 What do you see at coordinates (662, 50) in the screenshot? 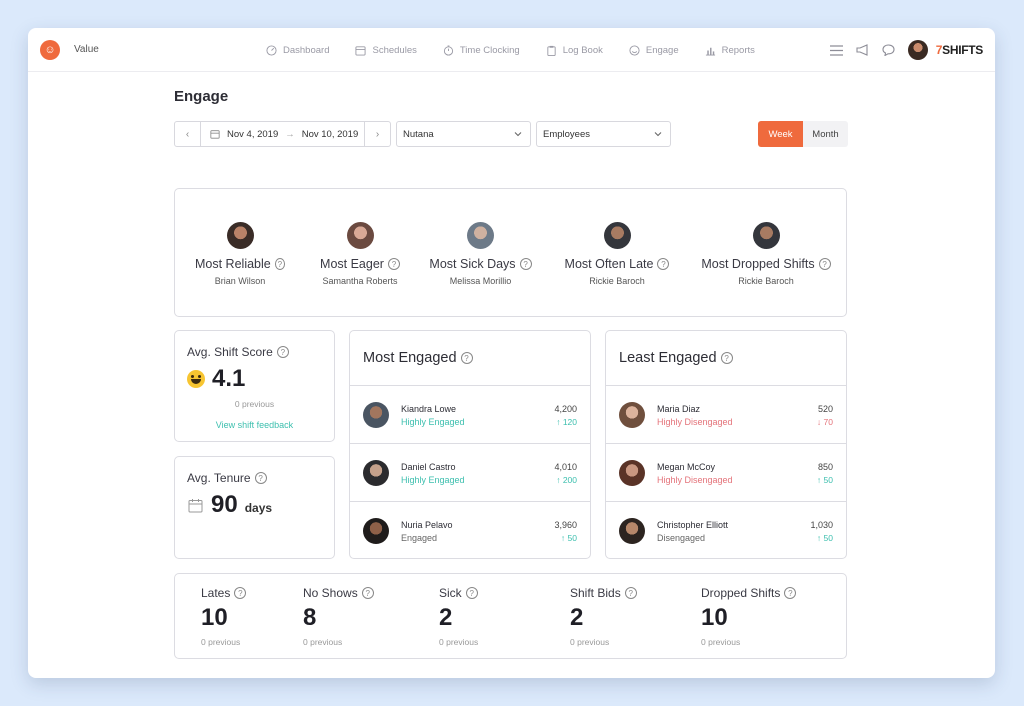
I see `nav-engage-label: Engage` at bounding box center [662, 50].